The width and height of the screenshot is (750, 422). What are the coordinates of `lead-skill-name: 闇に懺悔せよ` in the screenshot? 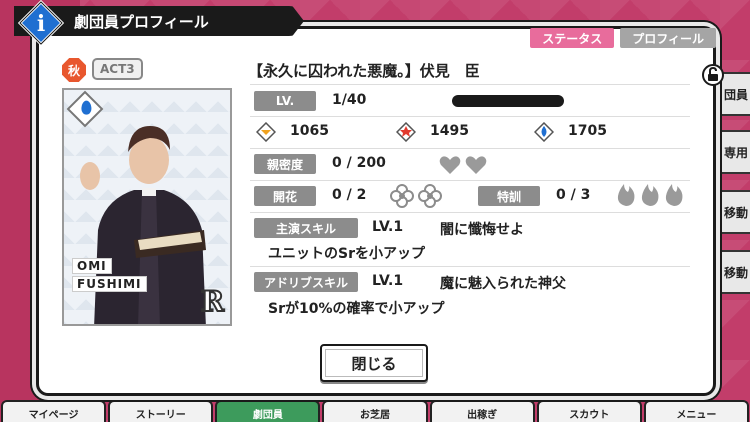 It's located at (482, 230).